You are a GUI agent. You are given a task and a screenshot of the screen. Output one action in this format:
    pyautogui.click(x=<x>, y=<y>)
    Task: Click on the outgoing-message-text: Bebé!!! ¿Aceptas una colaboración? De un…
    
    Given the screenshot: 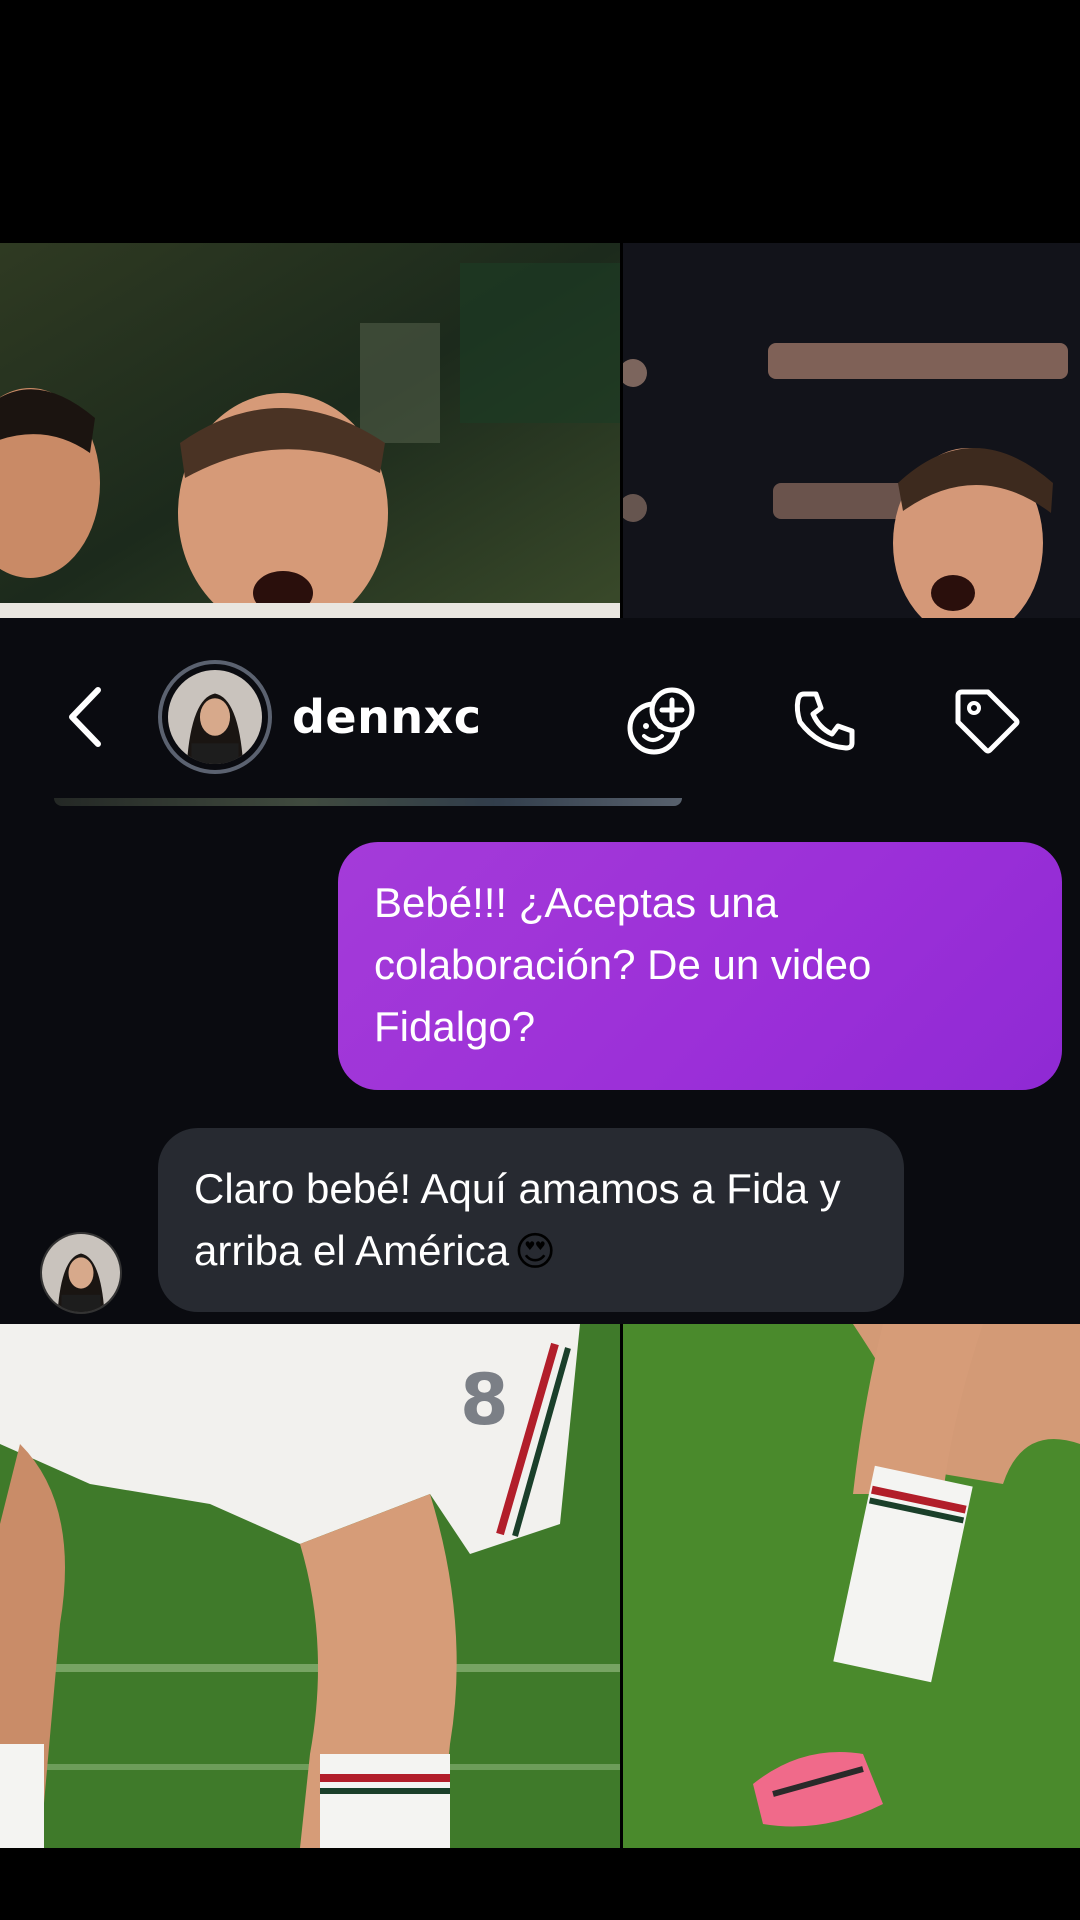 What is the action you would take?
    pyautogui.click(x=623, y=964)
    